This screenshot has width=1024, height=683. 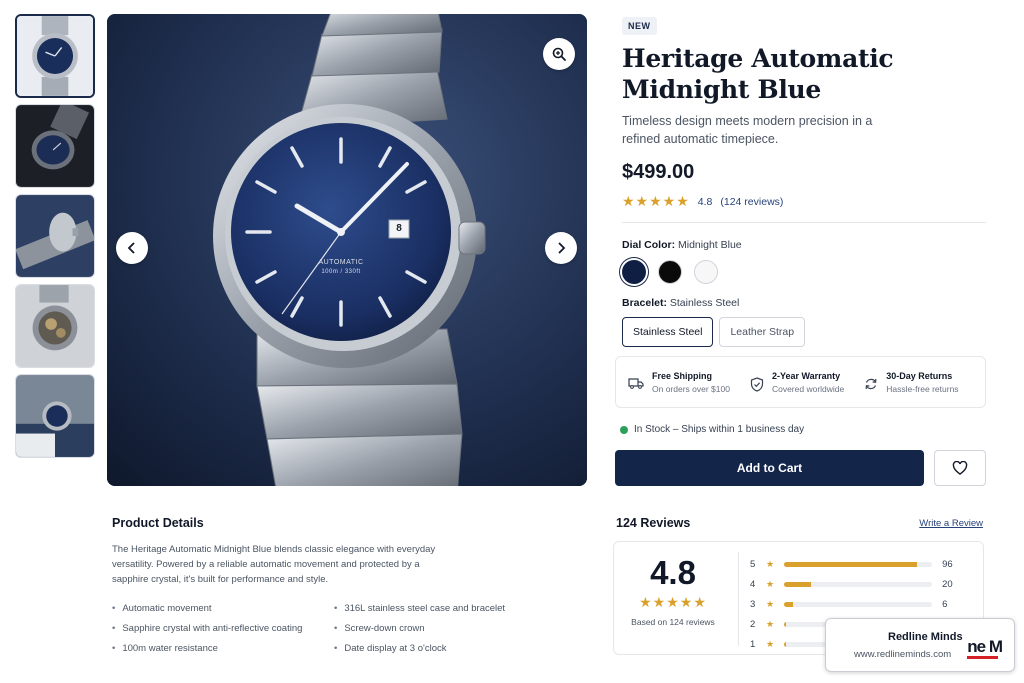 I want to click on next-image-button, so click(x=561, y=248).